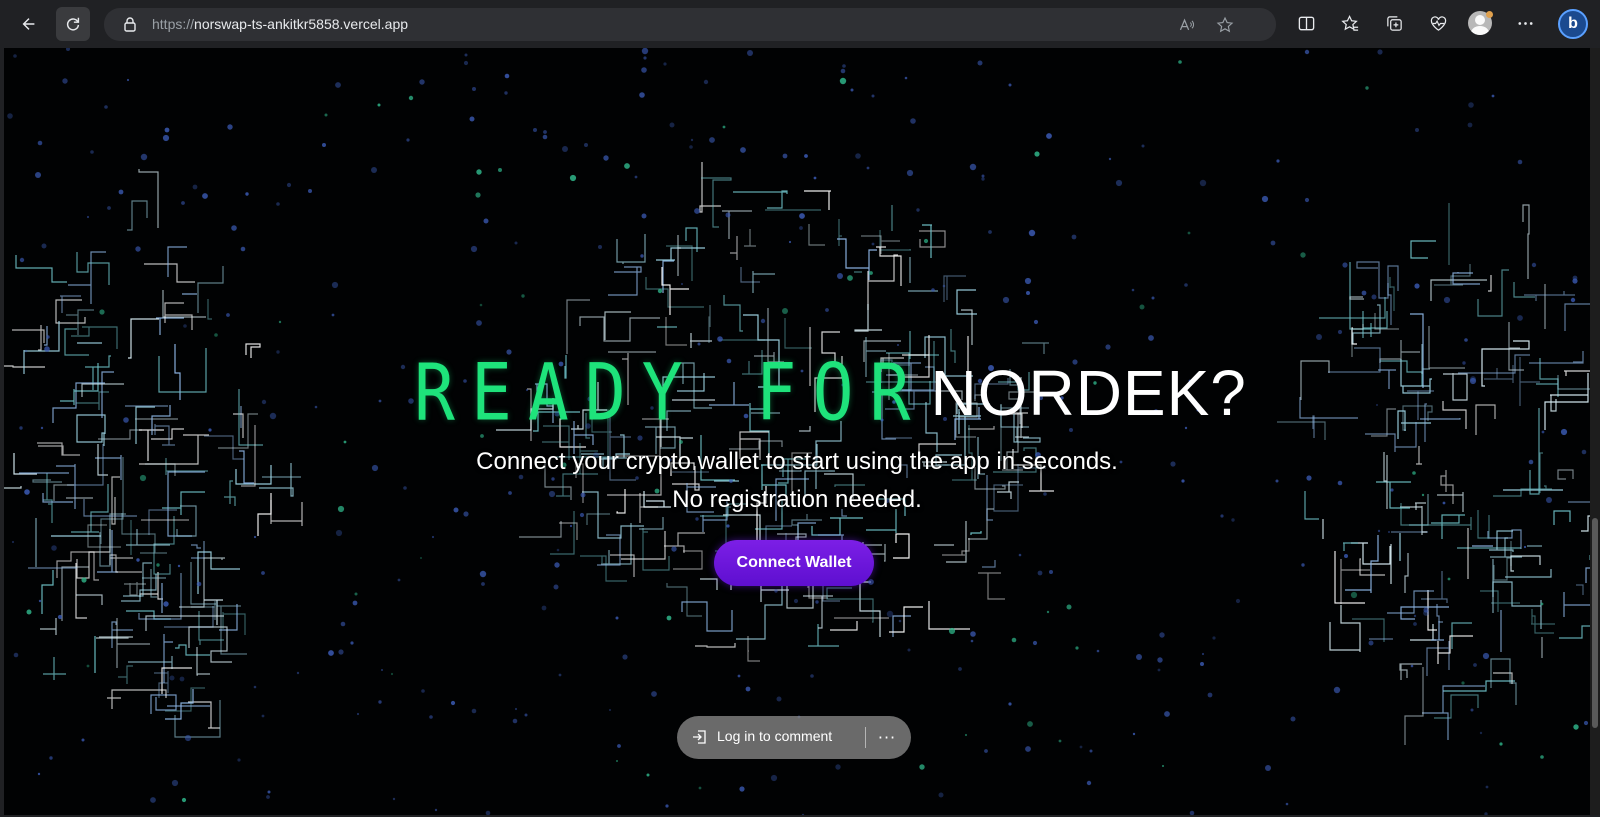 This screenshot has width=1600, height=817. I want to click on read-aloud-icon, so click(1186, 24).